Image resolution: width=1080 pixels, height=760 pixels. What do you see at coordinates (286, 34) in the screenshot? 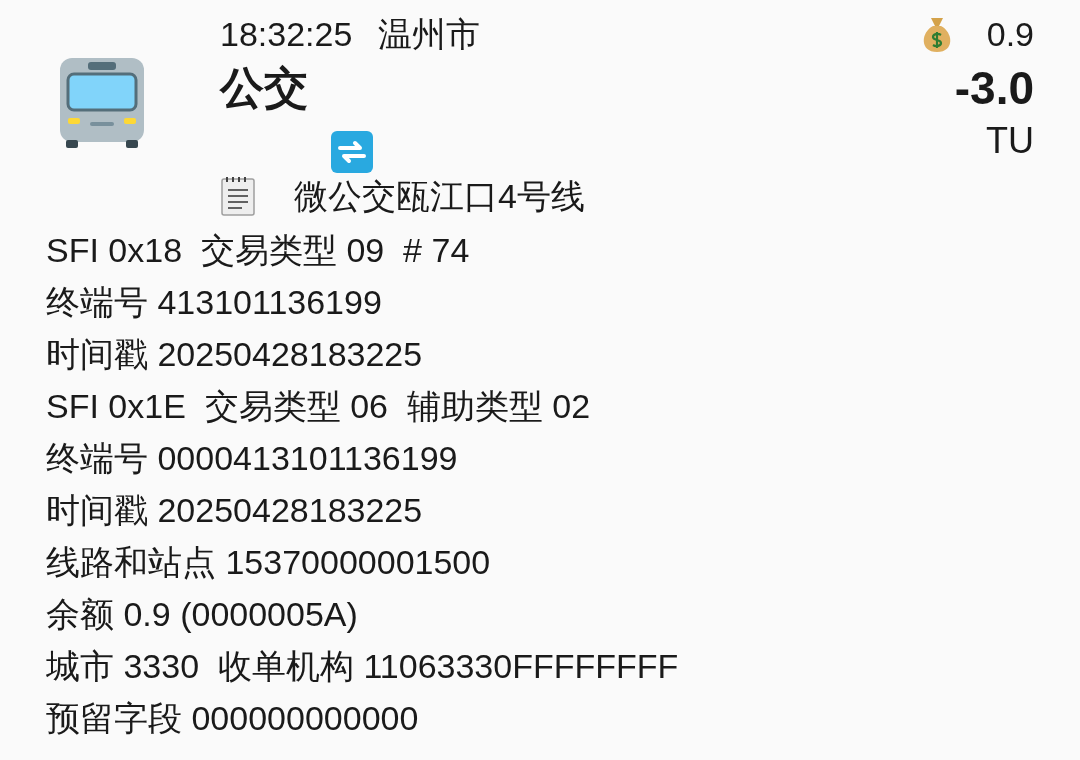
I see `time-text: 18:32:25` at bounding box center [286, 34].